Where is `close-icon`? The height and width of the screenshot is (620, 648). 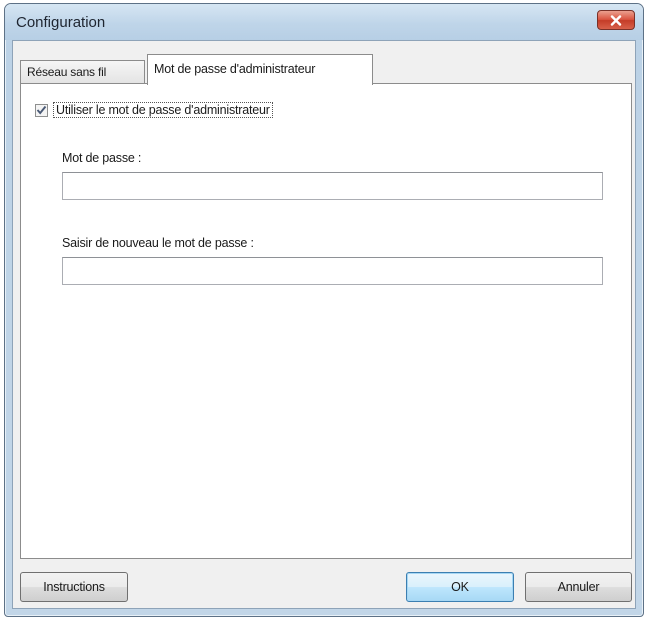 close-icon is located at coordinates (616, 20).